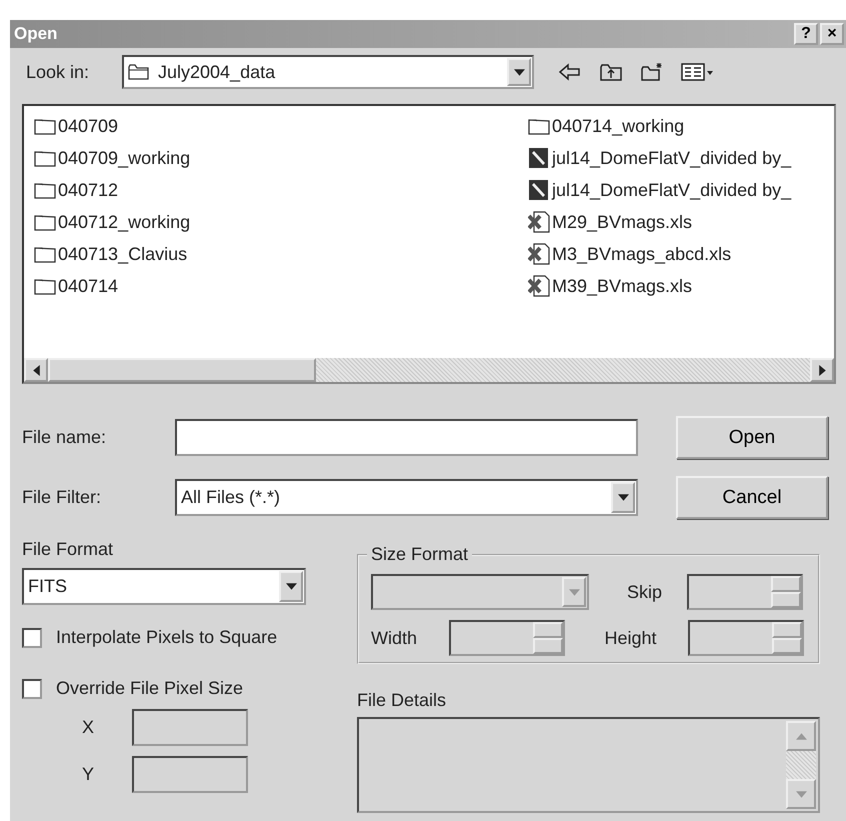  What do you see at coordinates (281, 190) in the screenshot?
I see `file-item: 040712` at bounding box center [281, 190].